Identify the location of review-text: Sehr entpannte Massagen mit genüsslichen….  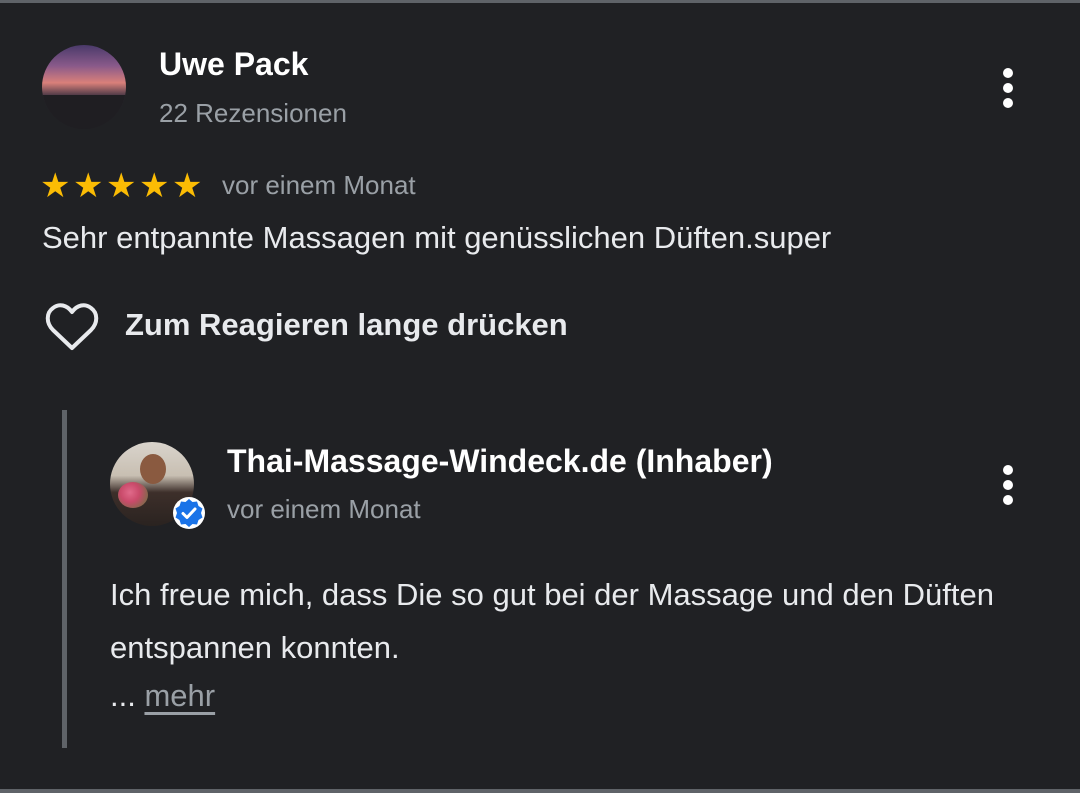
(437, 237).